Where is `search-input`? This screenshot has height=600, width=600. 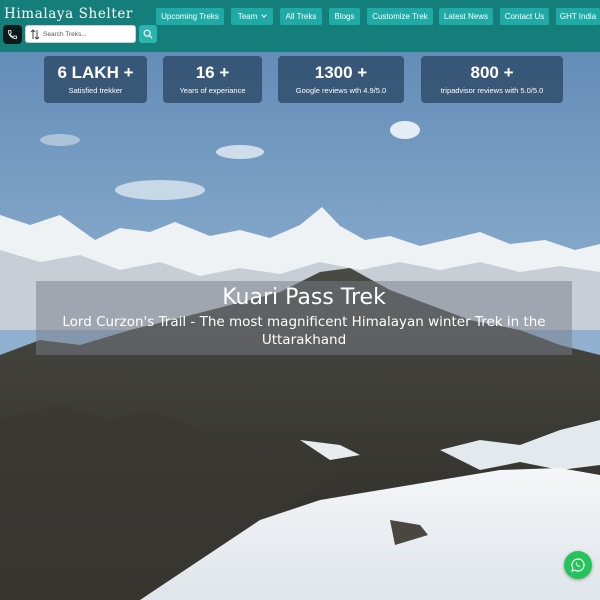 search-input is located at coordinates (88, 34).